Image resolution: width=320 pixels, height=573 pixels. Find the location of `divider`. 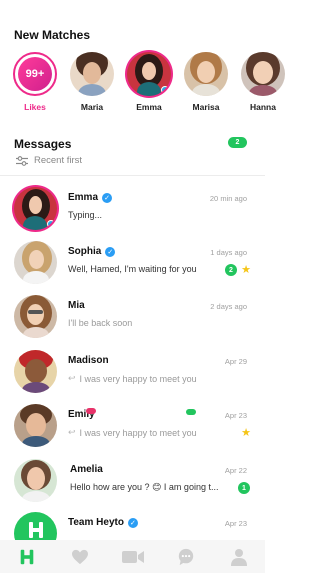

divider is located at coordinates (132, 175).